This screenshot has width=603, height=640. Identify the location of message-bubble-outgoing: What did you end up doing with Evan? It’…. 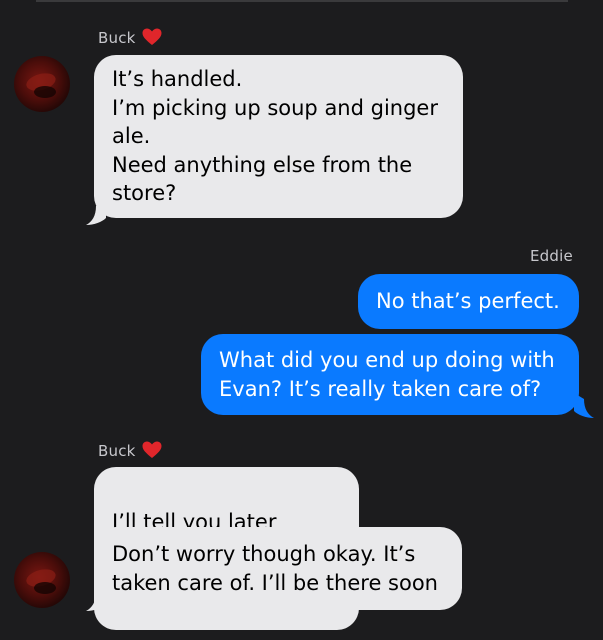
(390, 374).